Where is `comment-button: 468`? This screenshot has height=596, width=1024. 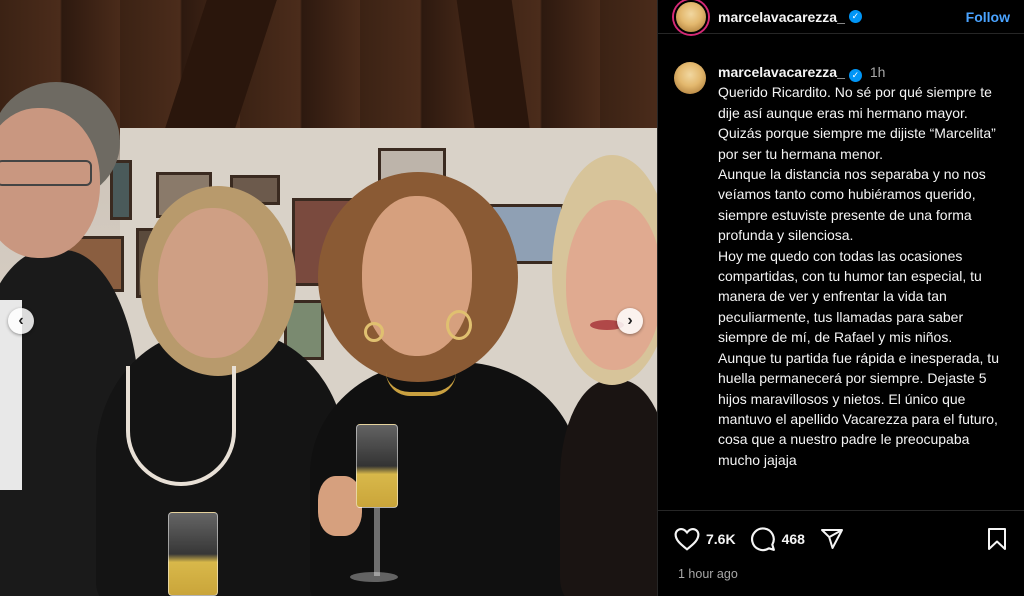 comment-button: 468 is located at coordinates (777, 539).